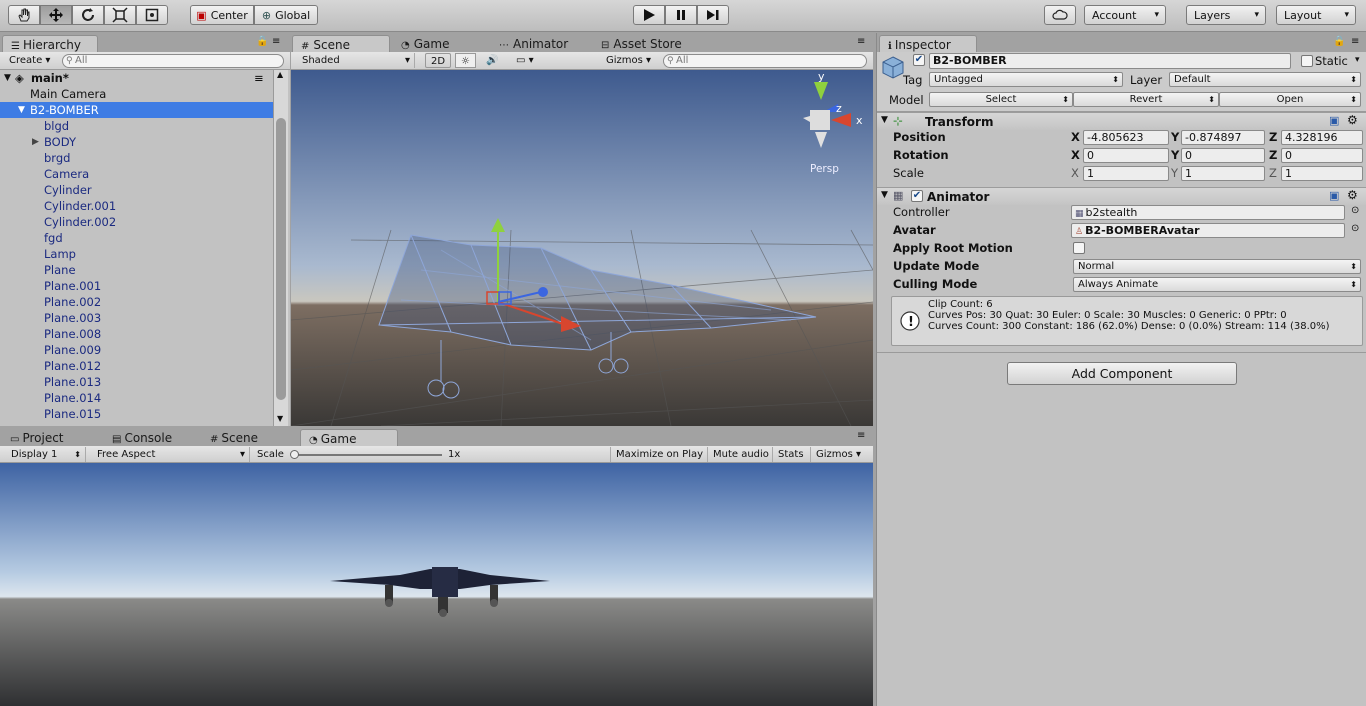  What do you see at coordinates (1217, 284) in the screenshot?
I see `culling-mode-dropdown: Always Animate` at bounding box center [1217, 284].